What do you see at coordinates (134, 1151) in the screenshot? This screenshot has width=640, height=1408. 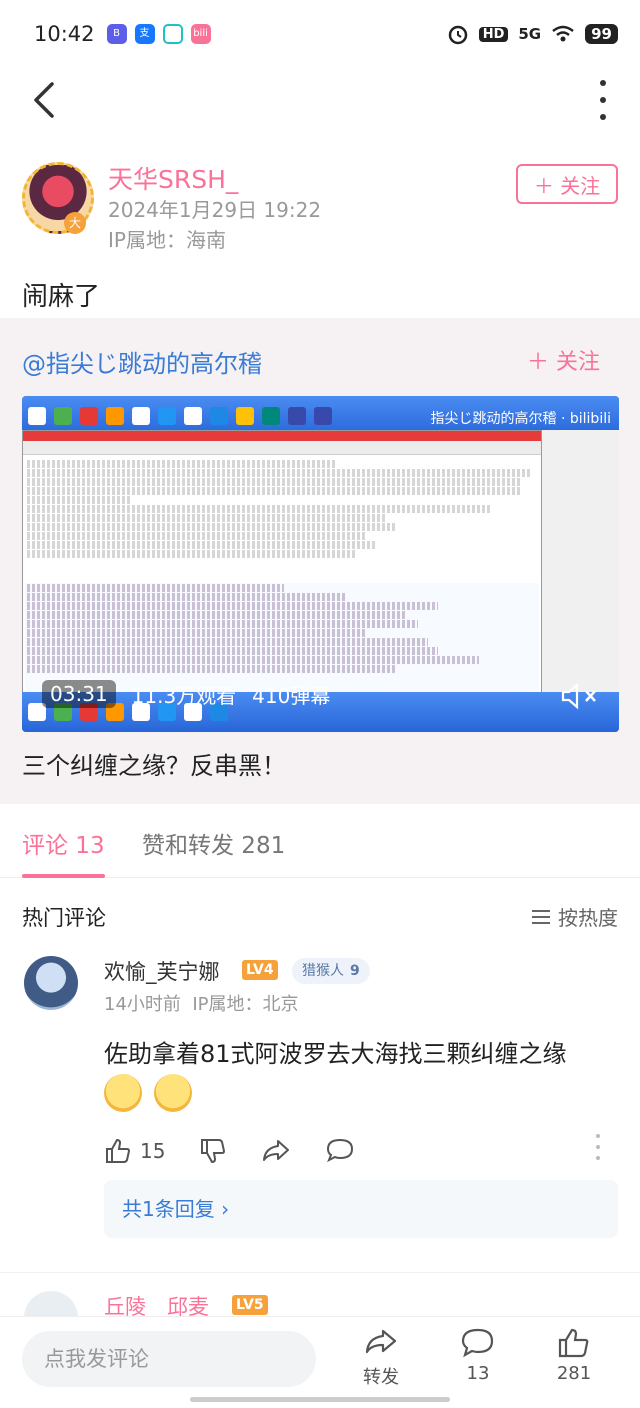 I see `like-button: 15` at bounding box center [134, 1151].